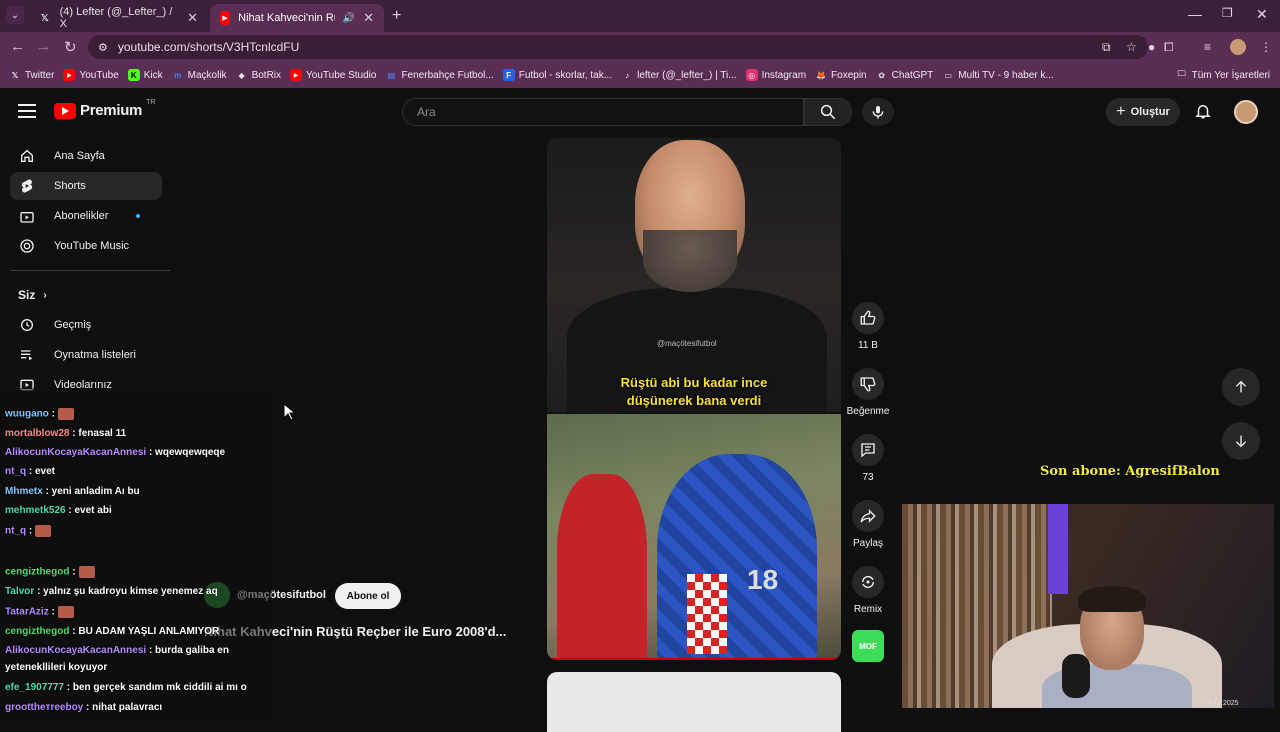  Describe the element at coordinates (1246, 112) in the screenshot. I see `account-avatar` at that location.